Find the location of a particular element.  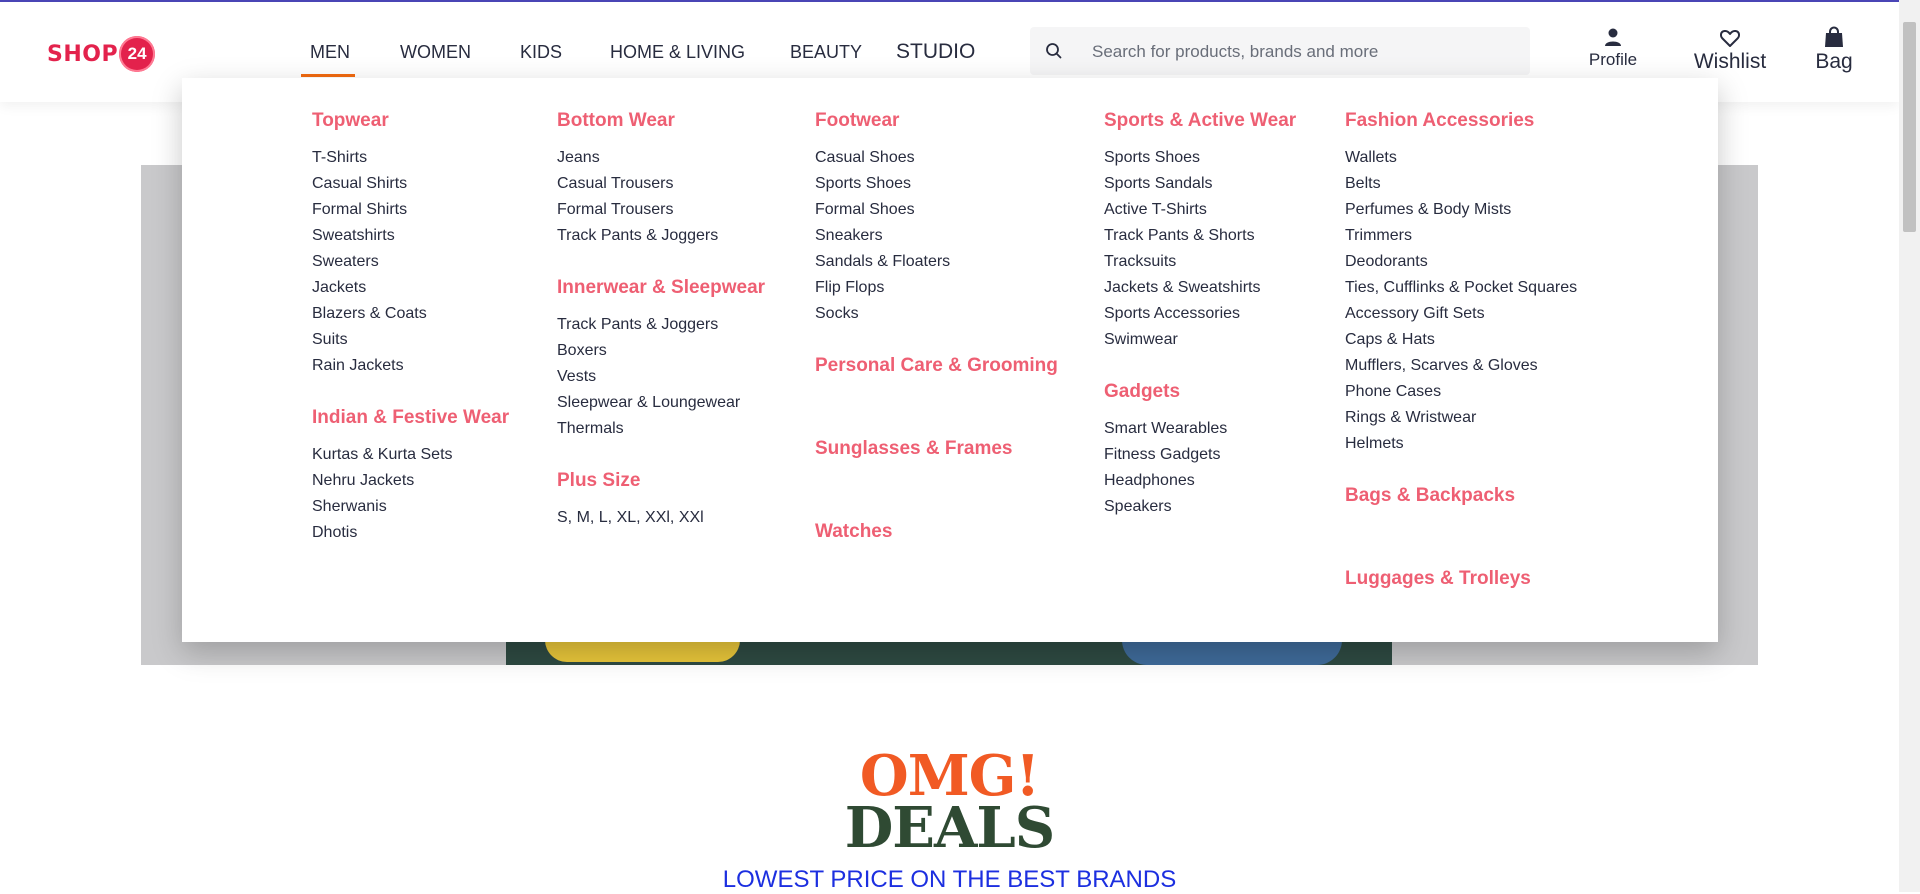

mega-menu-link: Phone Cases is located at coordinates (1461, 392).